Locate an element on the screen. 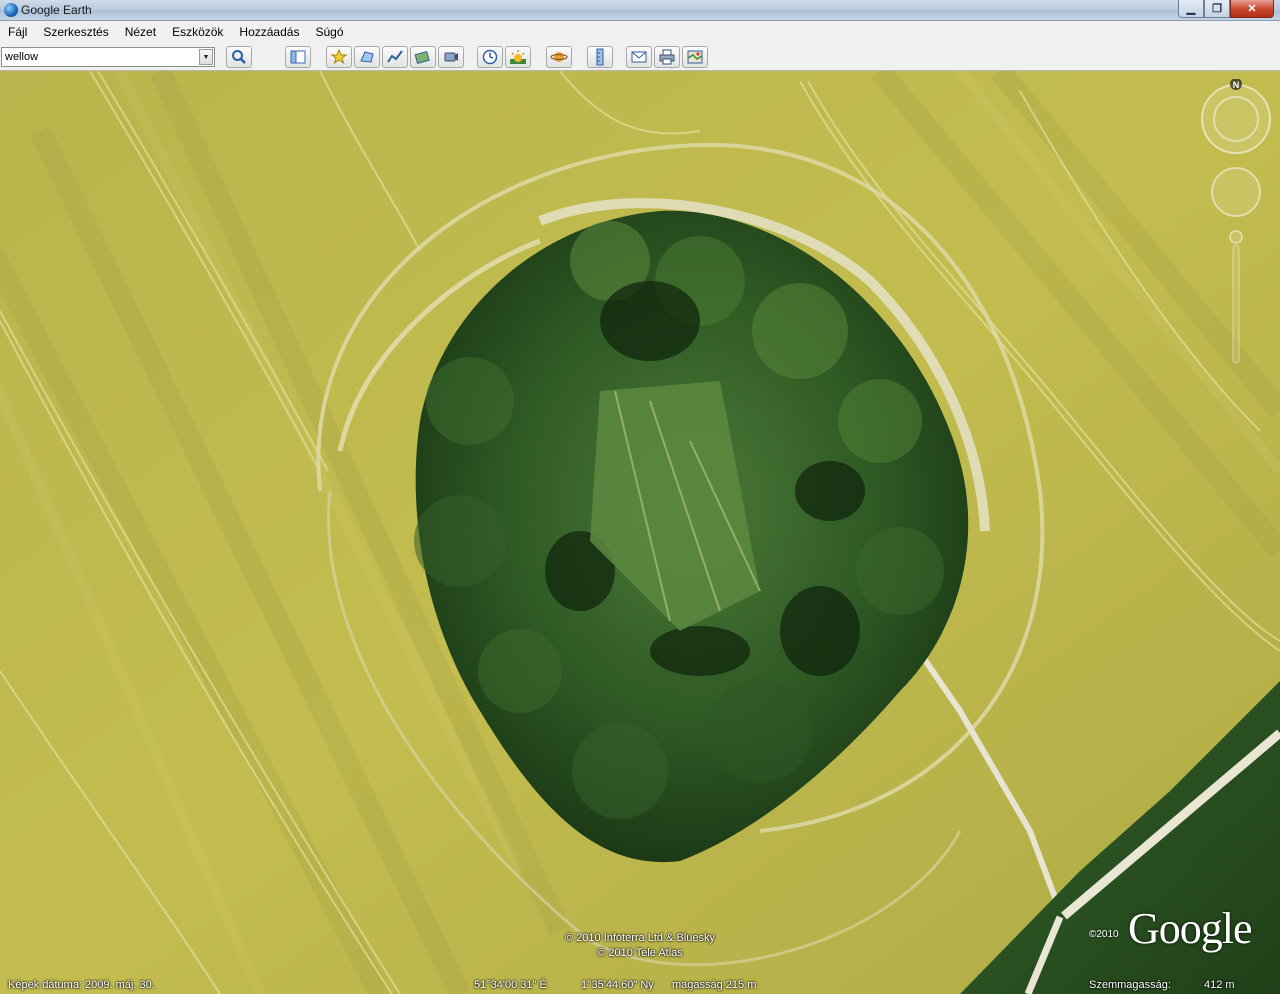  longitude-readout: 1°35'44.60" Ny is located at coordinates (617, 985).